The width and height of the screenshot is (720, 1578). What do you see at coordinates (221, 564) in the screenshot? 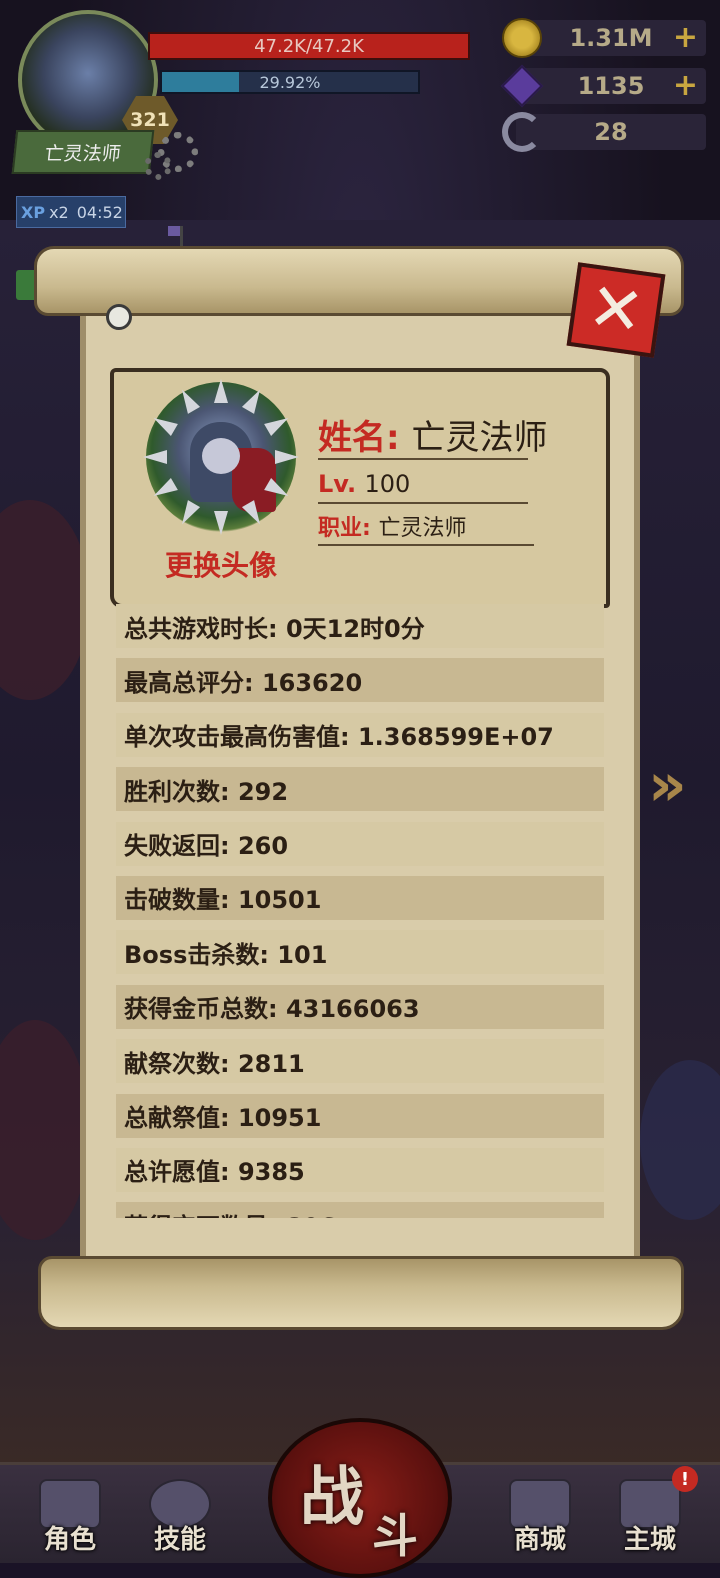
I see `change-avatar-button: 更换头像` at bounding box center [221, 564].